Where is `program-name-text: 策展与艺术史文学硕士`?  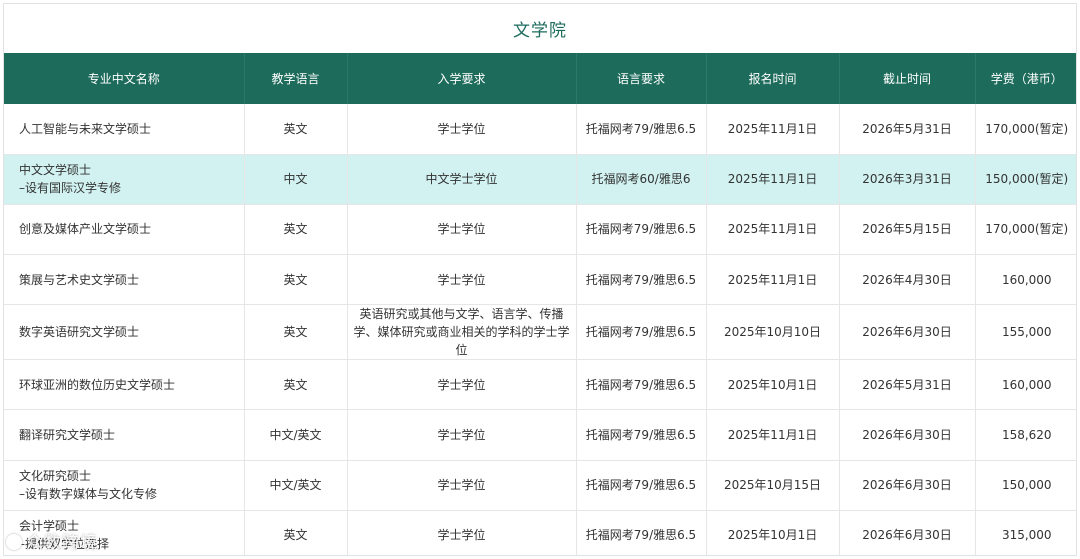 program-name-text: 策展与艺术史文学硕士 is located at coordinates (79, 279).